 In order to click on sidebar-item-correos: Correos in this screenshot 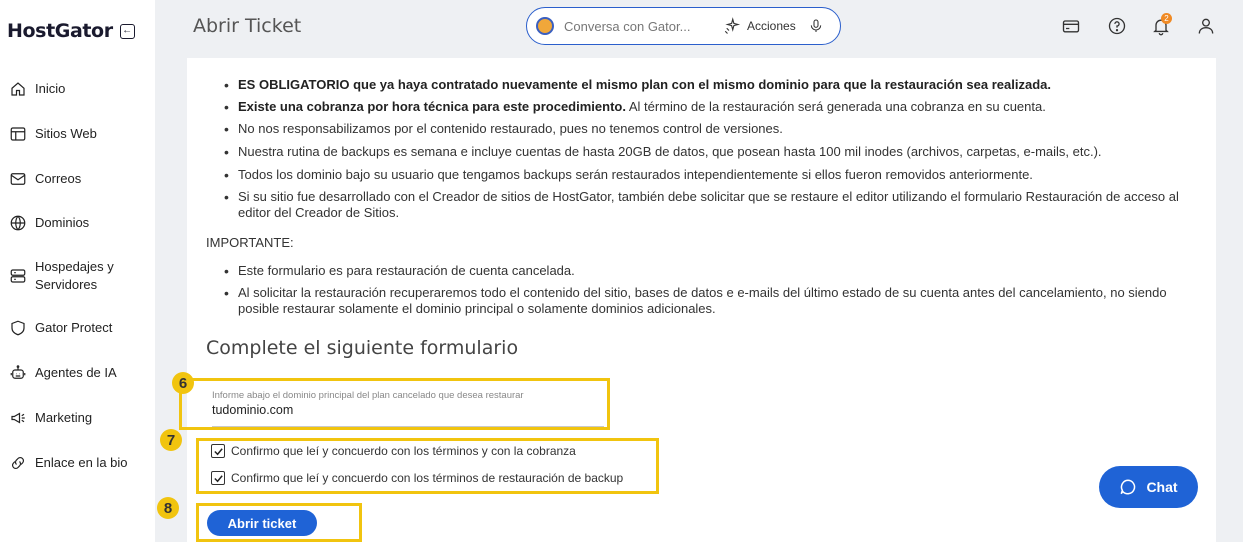, I will do `click(44, 178)`.